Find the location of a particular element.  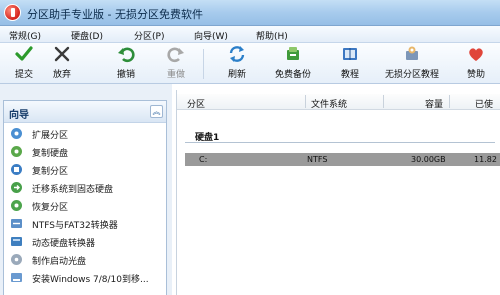

toolbar-separator is located at coordinates (203, 64).